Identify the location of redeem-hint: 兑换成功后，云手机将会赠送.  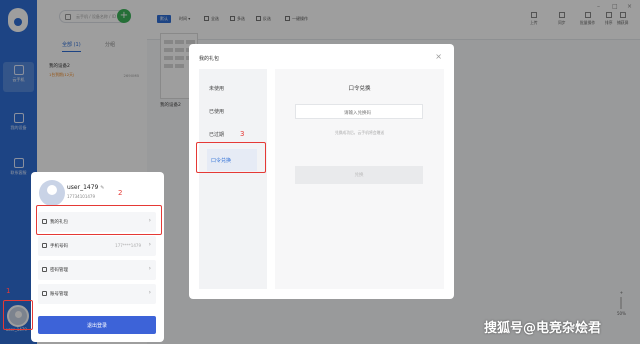
(359, 132).